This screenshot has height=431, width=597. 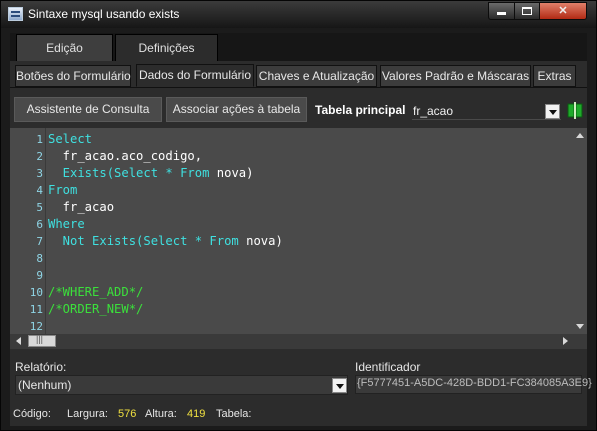 I want to click on code-line: /*WHERE_ADD*/, so click(x=95, y=292).